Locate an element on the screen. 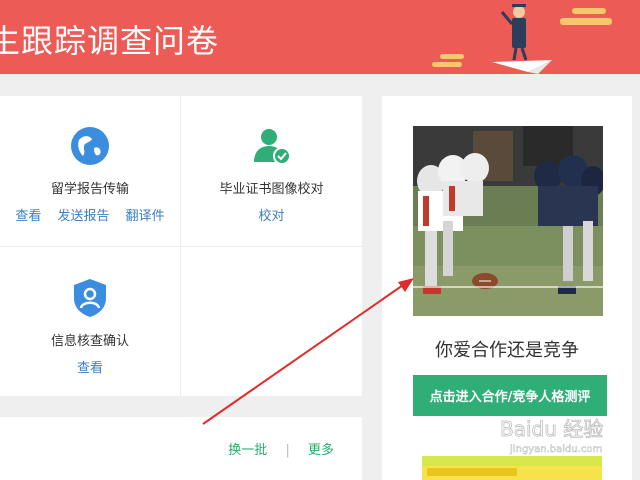  shield-user-icon is located at coordinates (90, 298).